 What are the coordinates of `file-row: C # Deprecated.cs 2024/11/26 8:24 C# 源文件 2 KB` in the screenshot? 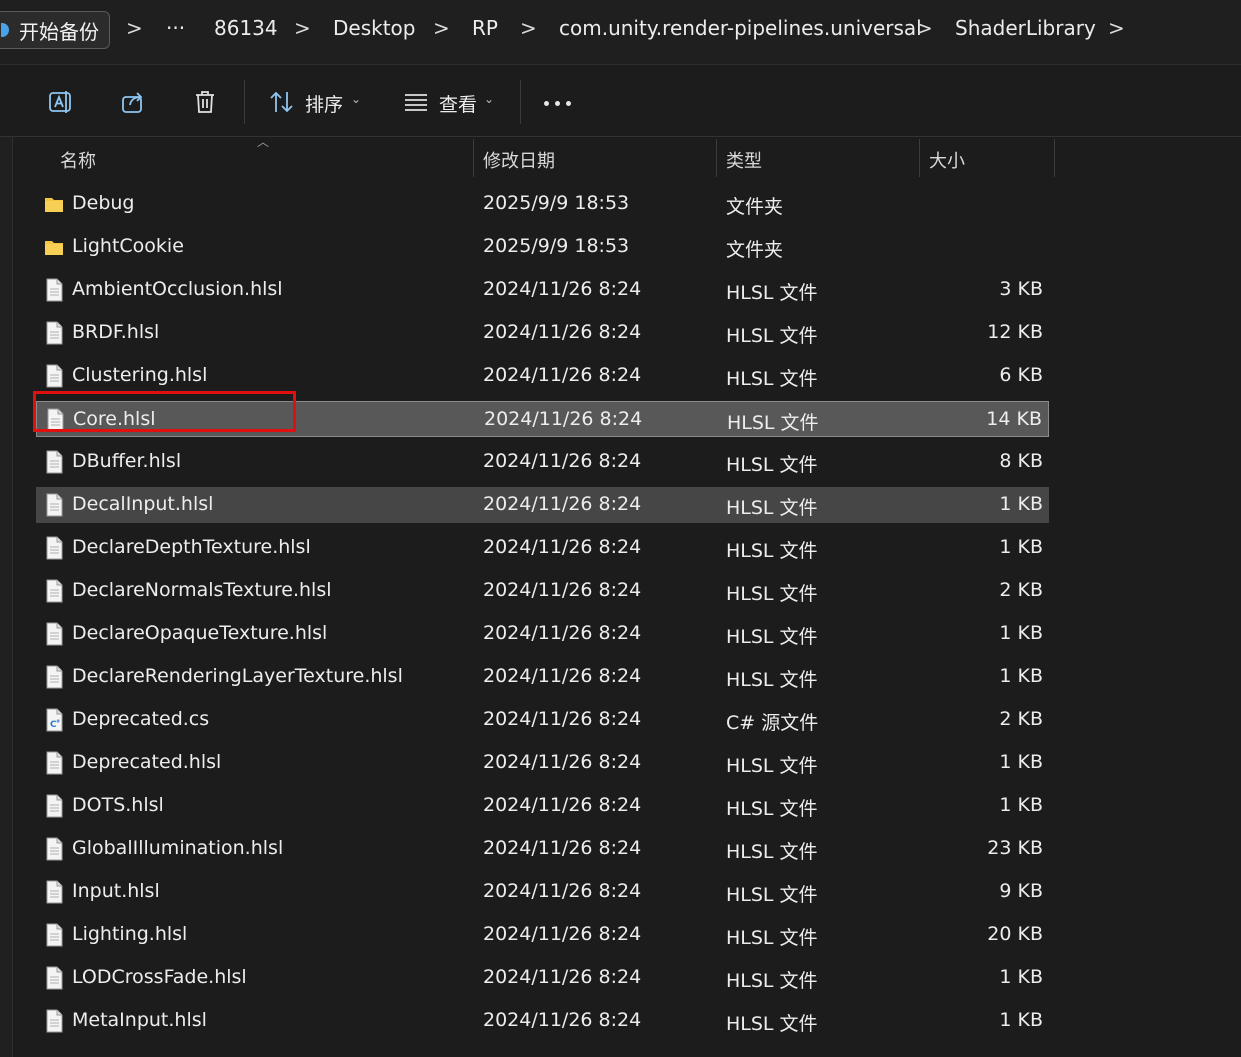 It's located at (542, 720).